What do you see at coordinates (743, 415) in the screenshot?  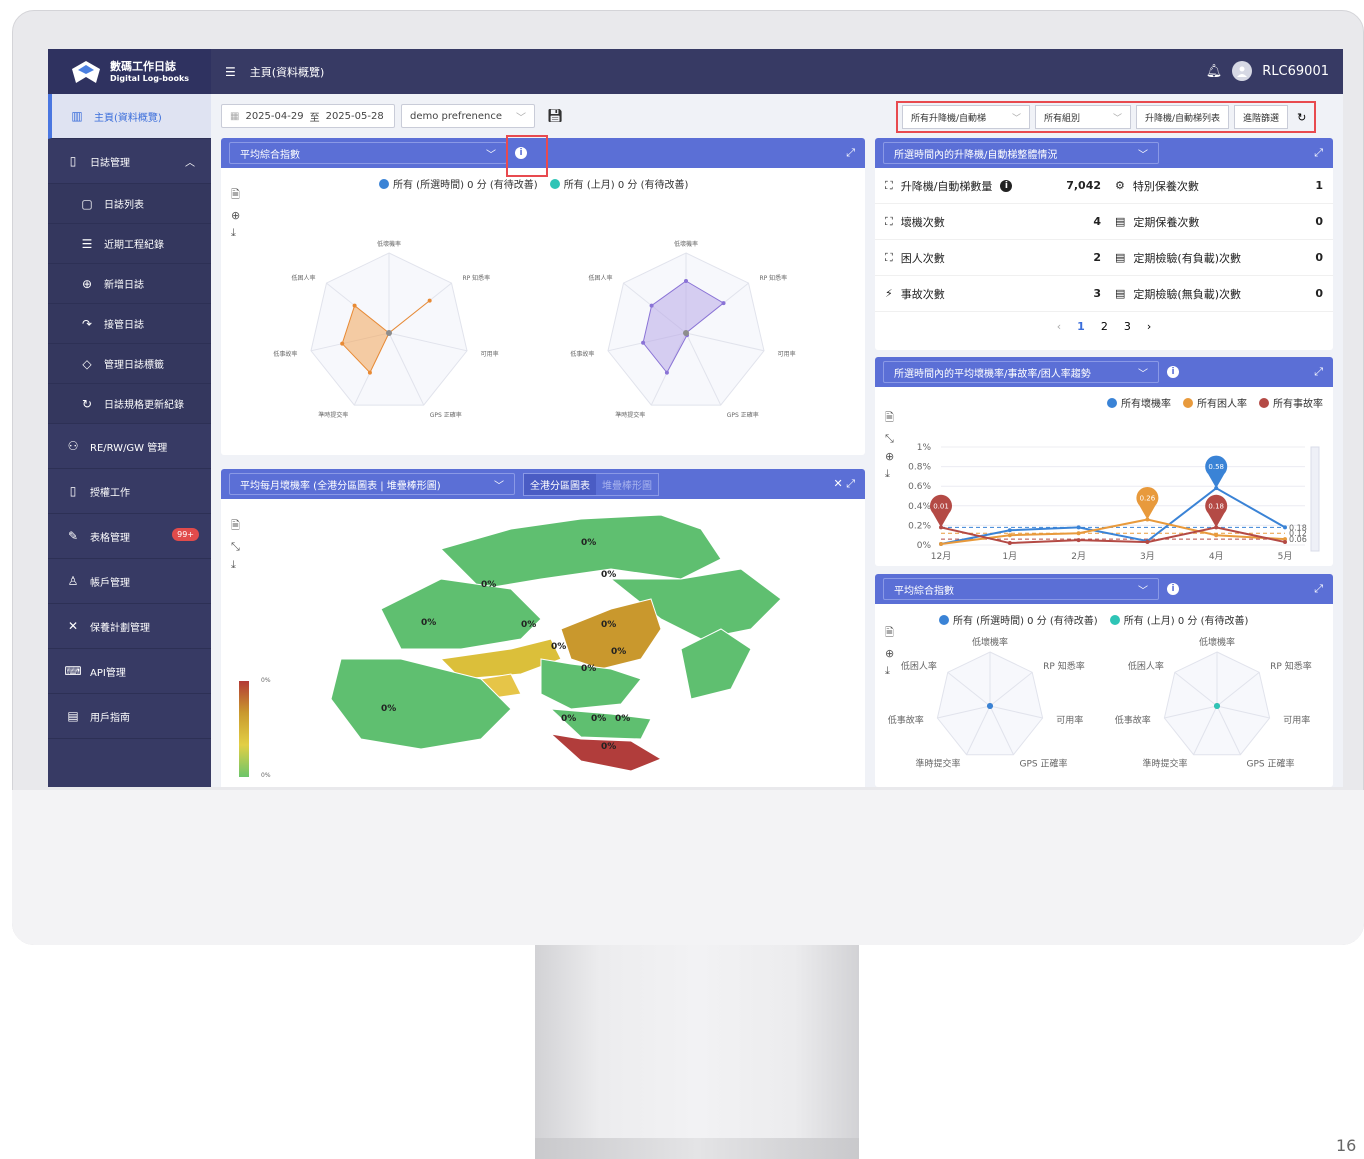 I see `radar-axis-label: GPS 正確率` at bounding box center [743, 415].